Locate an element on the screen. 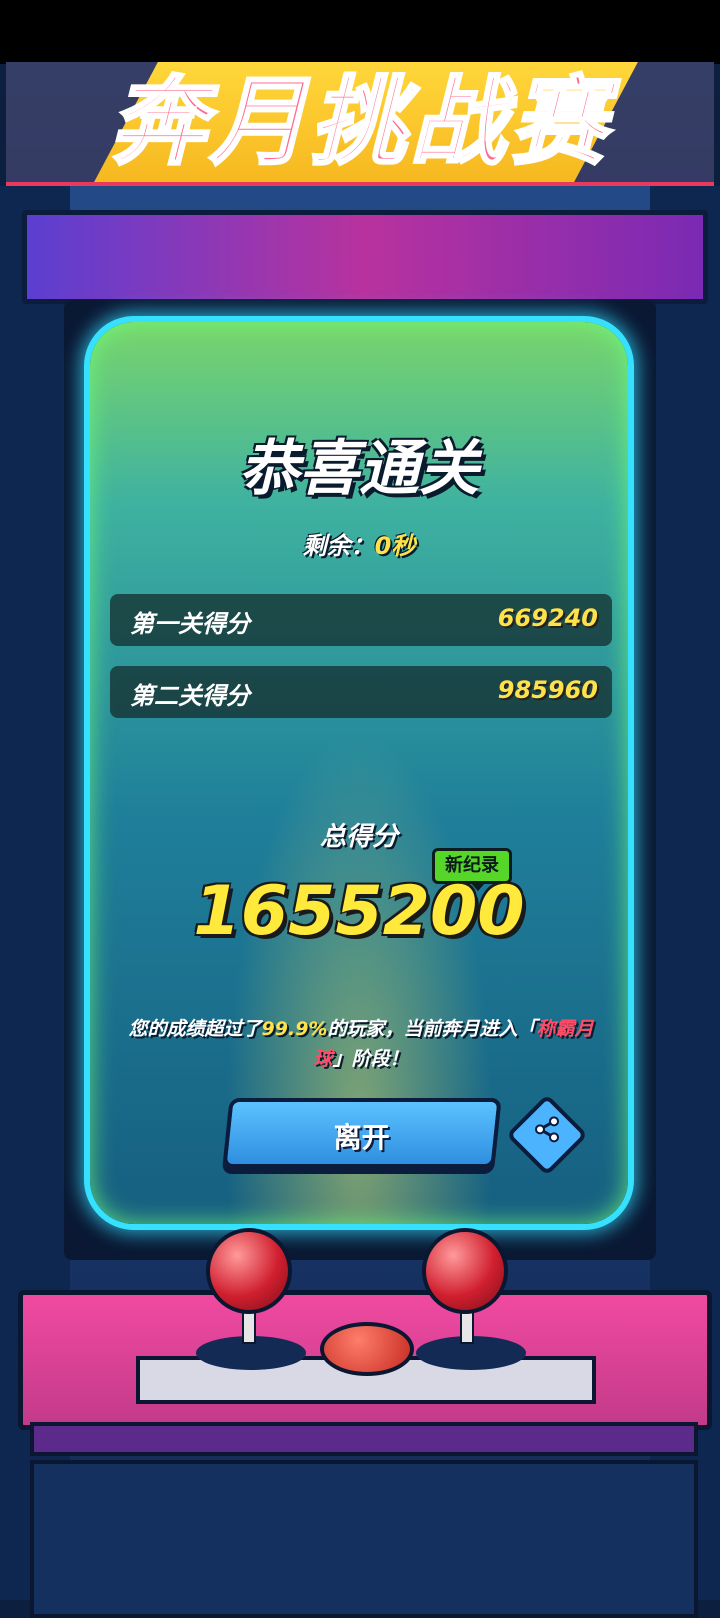 Image resolution: width=720 pixels, height=1618 pixels. leave-button: 离开 is located at coordinates (362, 1133).